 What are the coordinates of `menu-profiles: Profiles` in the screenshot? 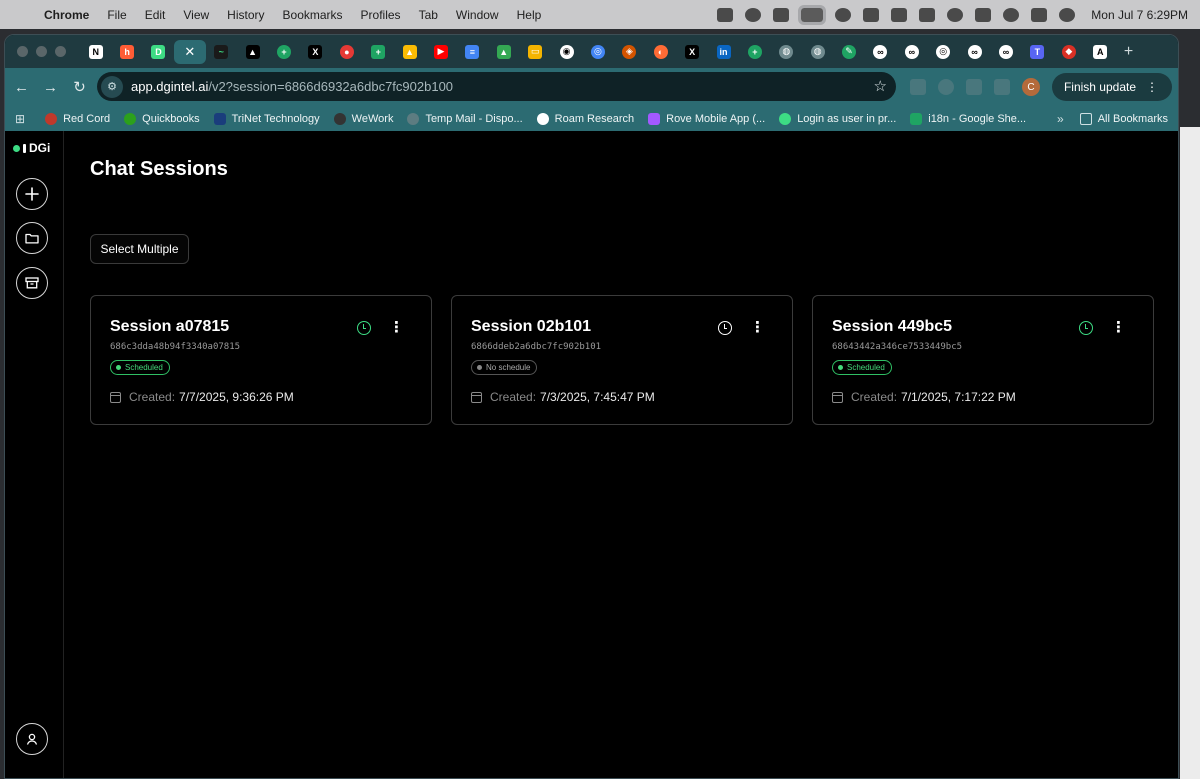 It's located at (381, 15).